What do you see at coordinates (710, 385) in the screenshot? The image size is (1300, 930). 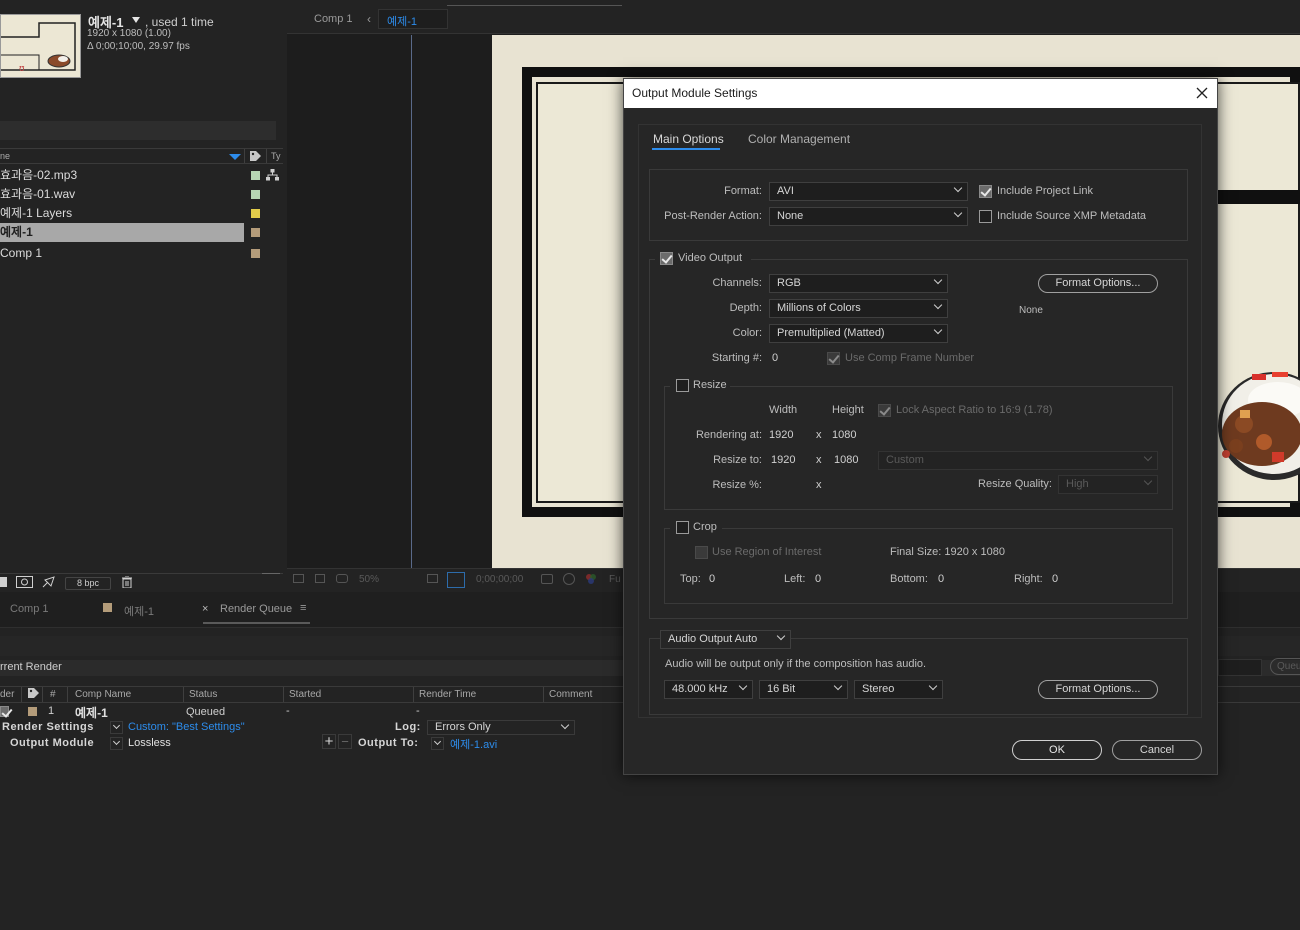 I see `resize-label: Resize` at bounding box center [710, 385].